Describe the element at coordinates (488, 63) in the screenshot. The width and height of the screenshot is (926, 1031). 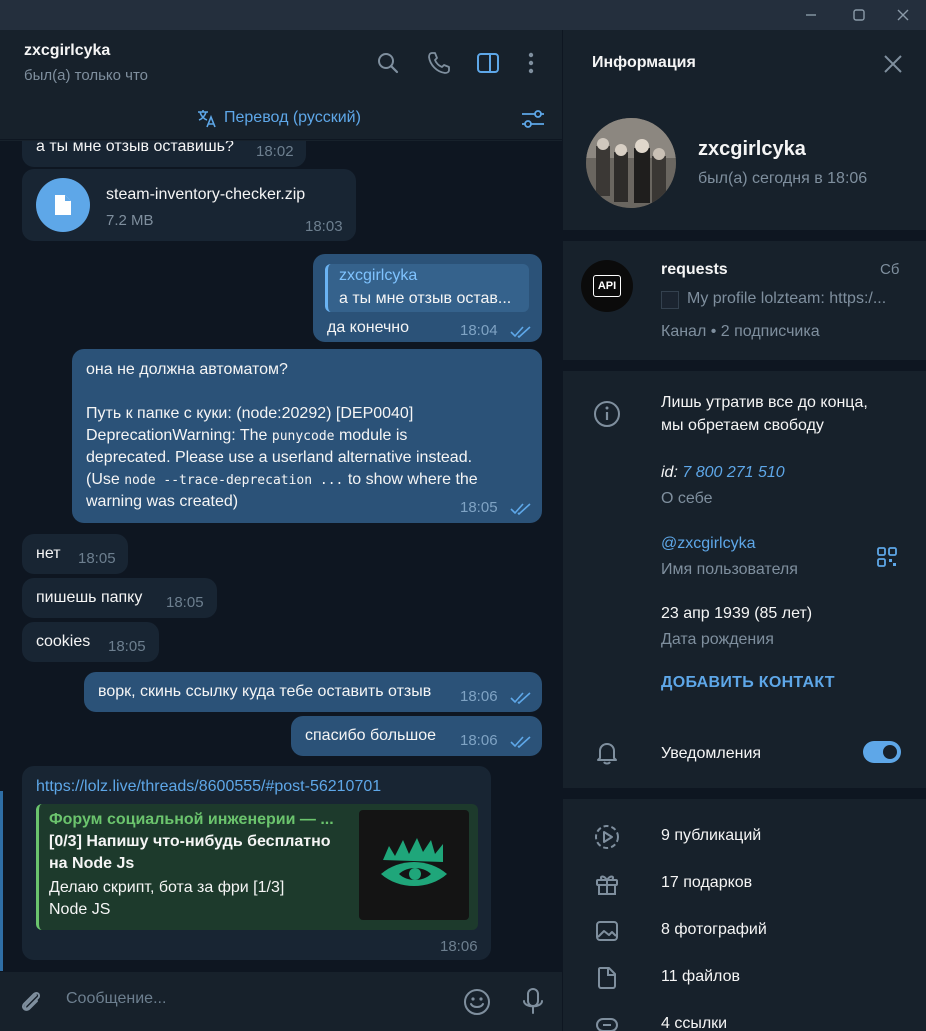
I see `sidebar-toggle-icon` at that location.